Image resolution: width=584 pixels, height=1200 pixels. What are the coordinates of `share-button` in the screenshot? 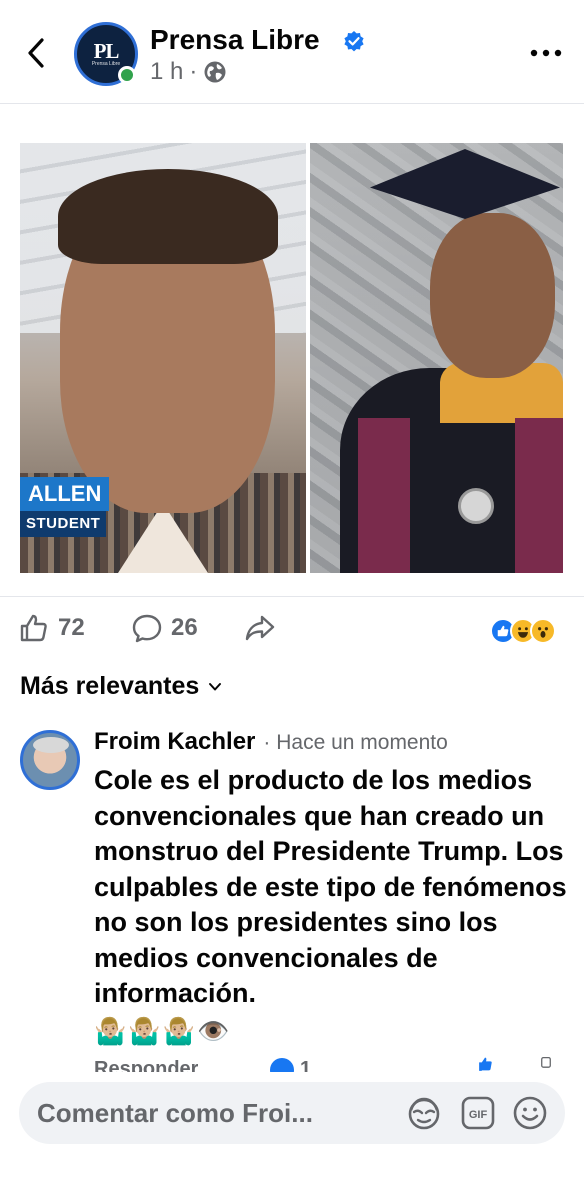 It's located at (260, 628).